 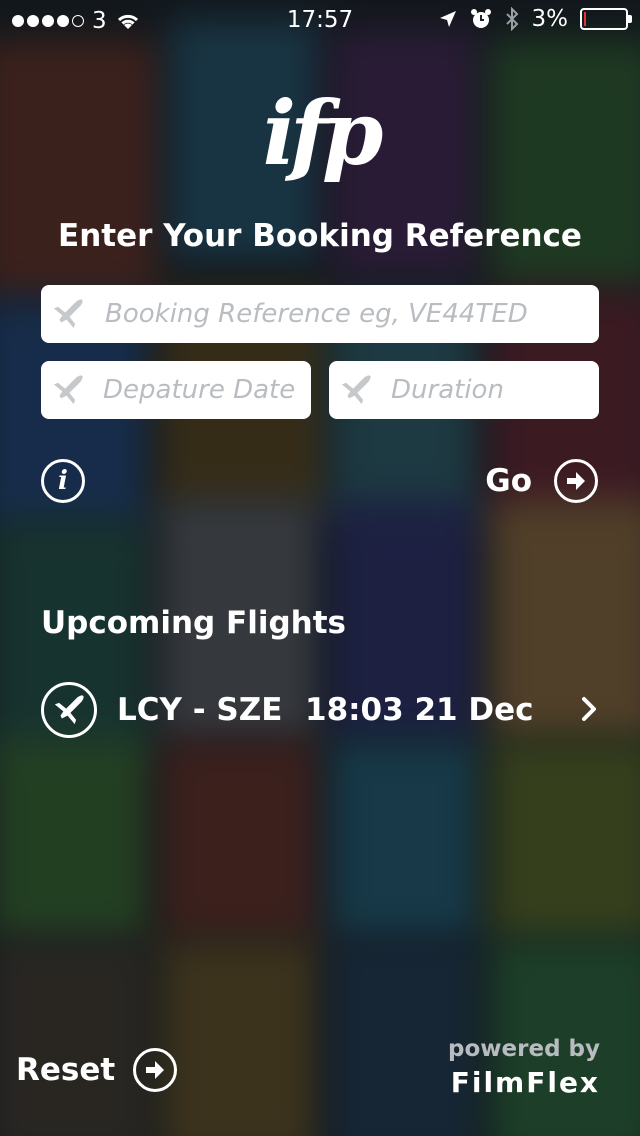 I want to click on go-label: Go, so click(x=508, y=481).